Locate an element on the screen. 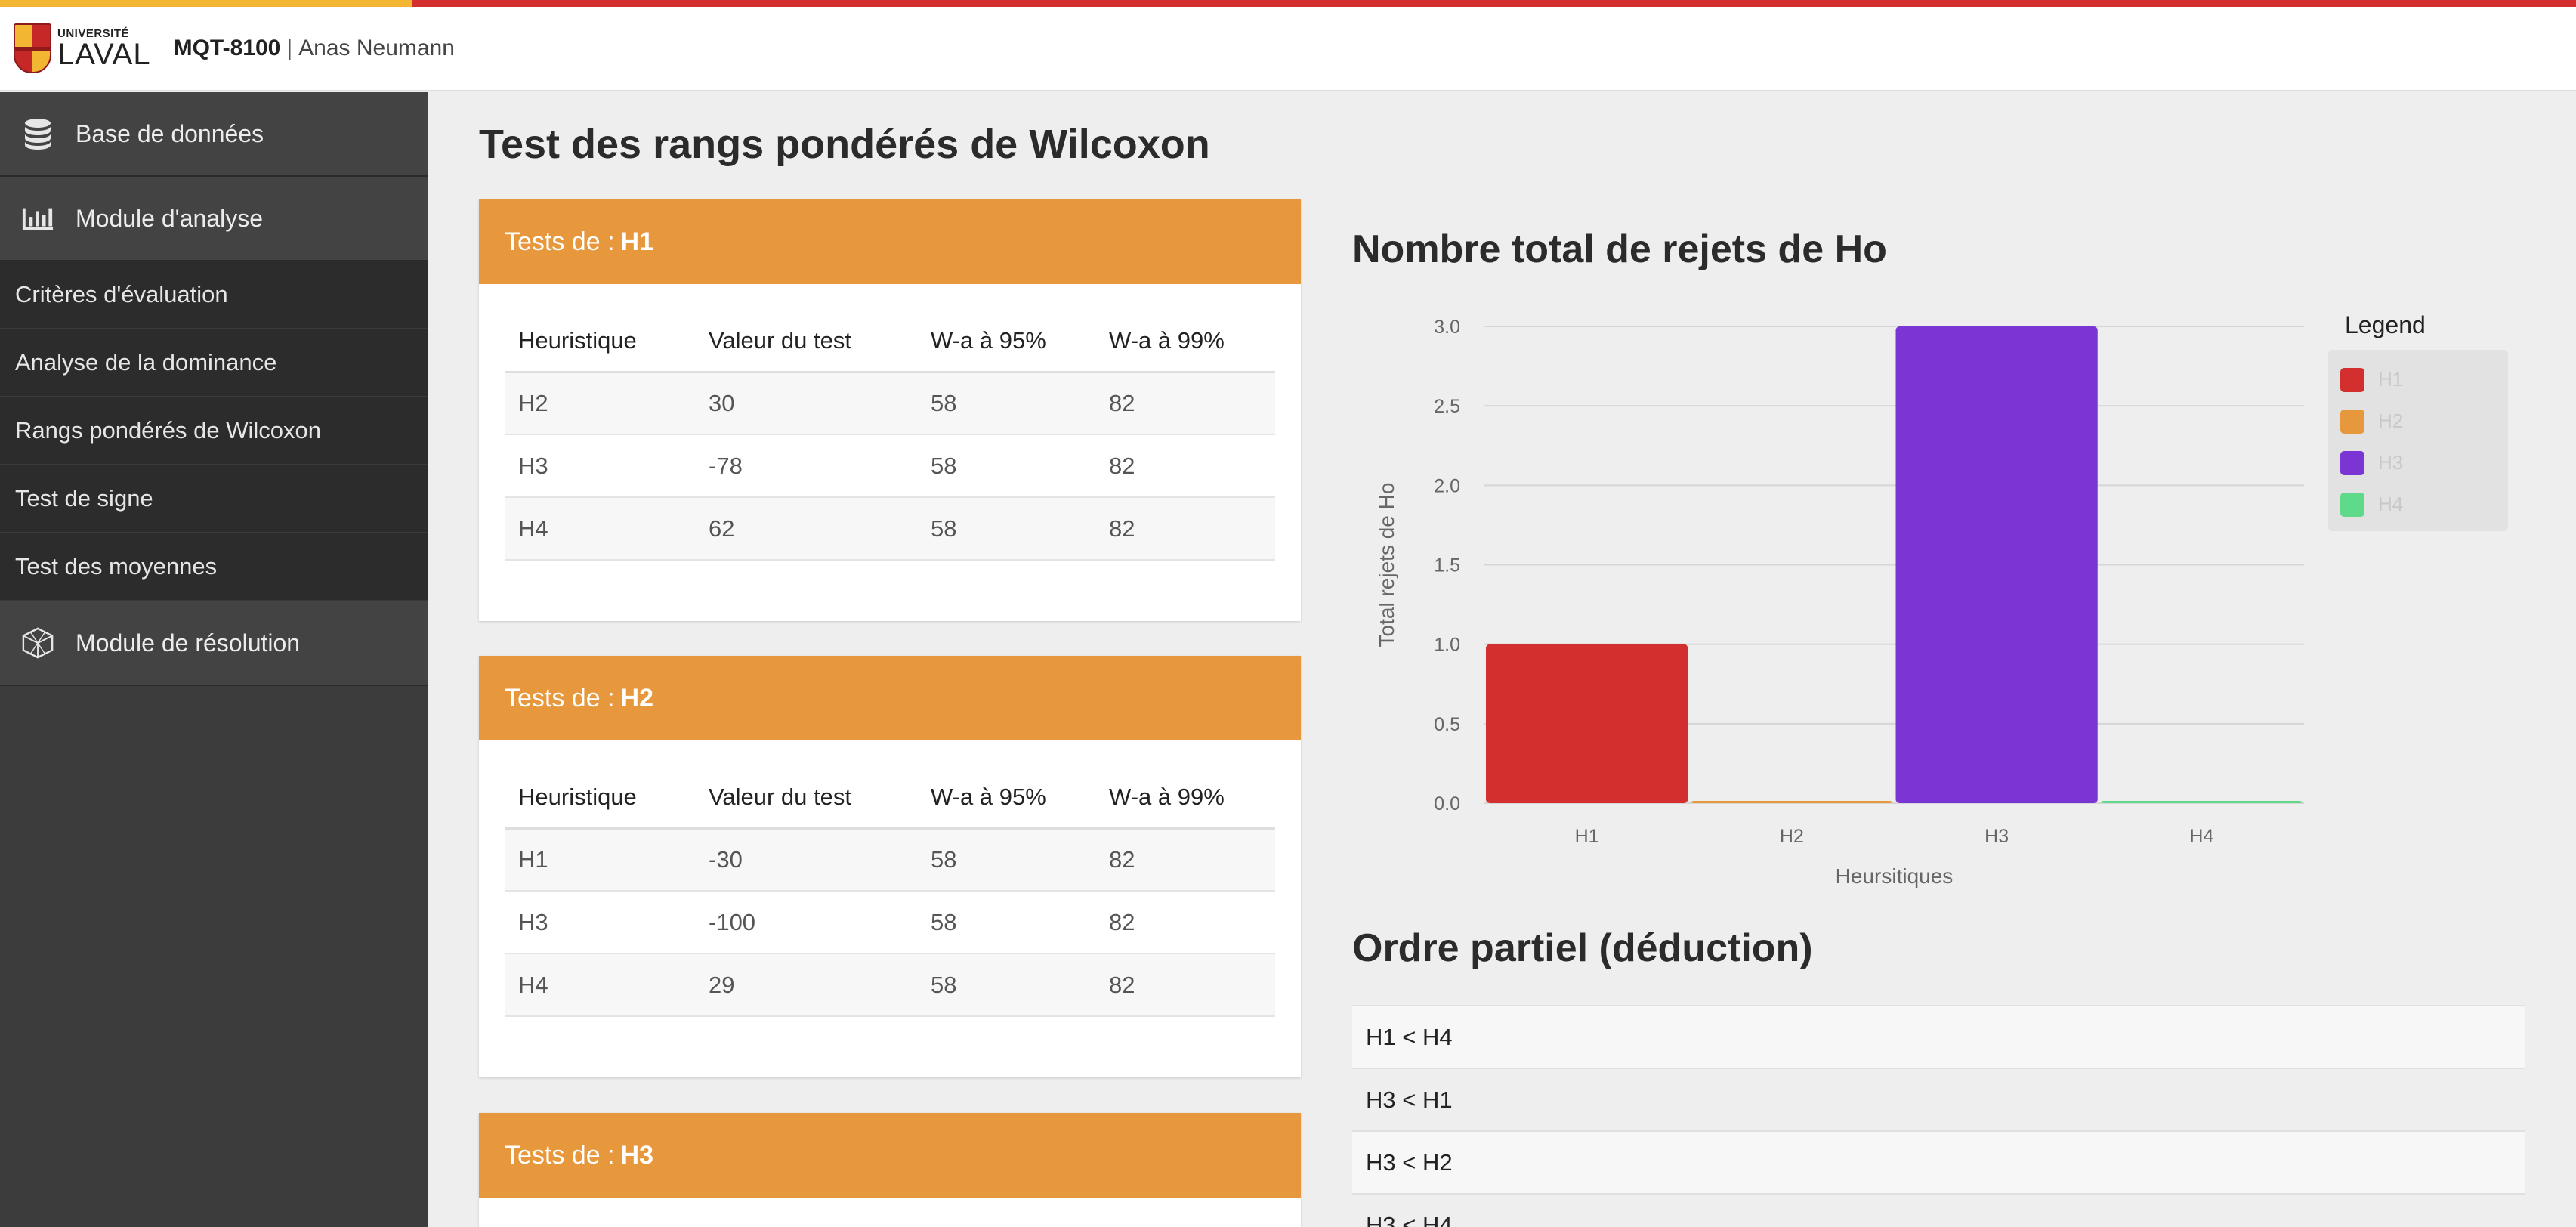 Image resolution: width=2576 pixels, height=1227 pixels. table-cell: -30 is located at coordinates (806, 860).